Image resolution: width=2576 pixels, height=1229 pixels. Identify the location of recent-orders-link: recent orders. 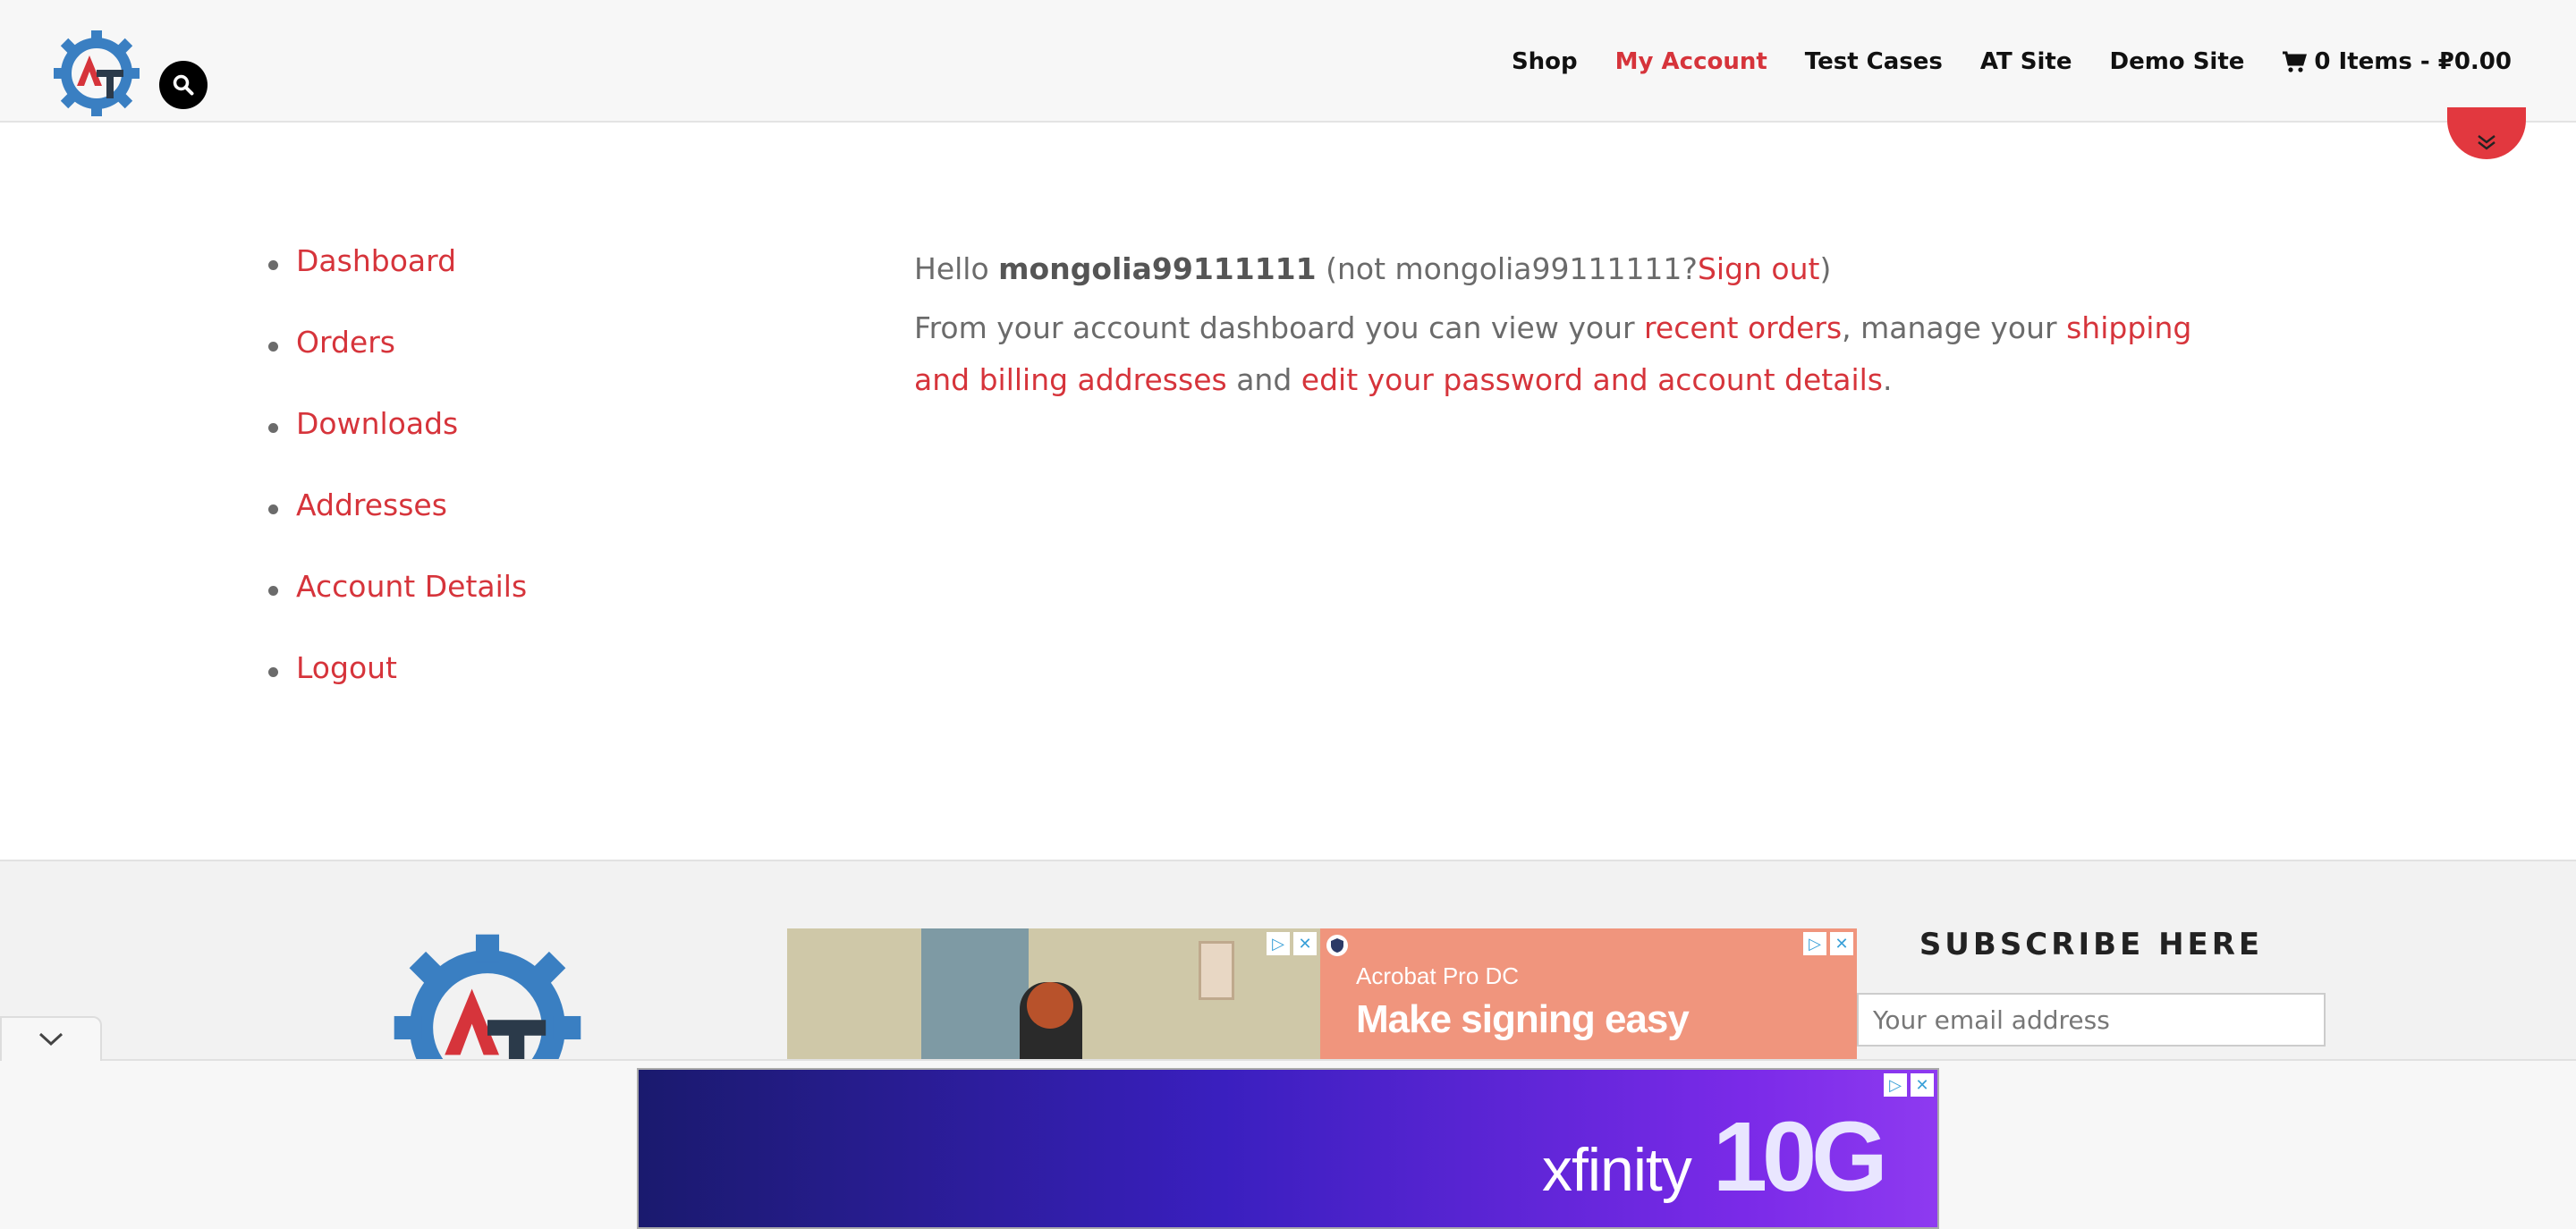
(1743, 327).